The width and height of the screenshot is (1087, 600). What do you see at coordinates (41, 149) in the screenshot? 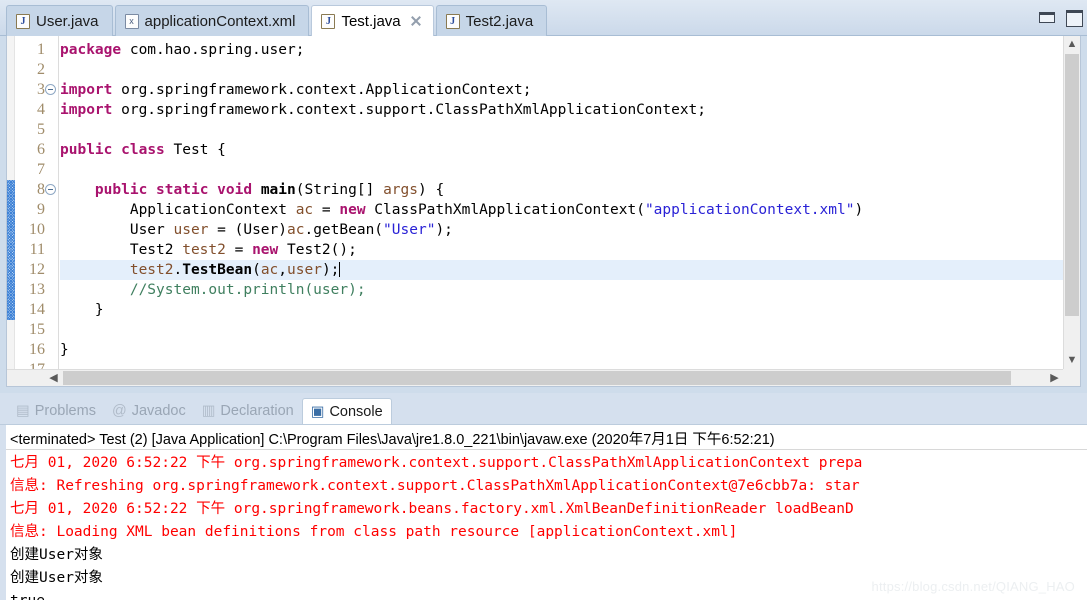
I see `line-number: 6` at bounding box center [41, 149].